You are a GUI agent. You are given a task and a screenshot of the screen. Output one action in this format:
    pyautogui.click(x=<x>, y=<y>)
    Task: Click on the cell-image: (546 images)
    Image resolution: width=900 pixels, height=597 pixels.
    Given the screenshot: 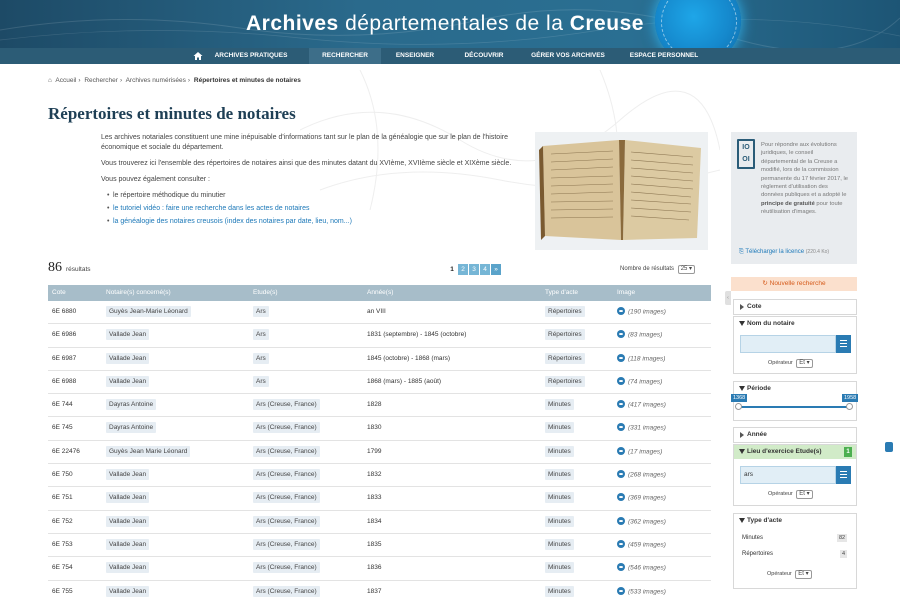 What is the action you would take?
    pyautogui.click(x=641, y=567)
    